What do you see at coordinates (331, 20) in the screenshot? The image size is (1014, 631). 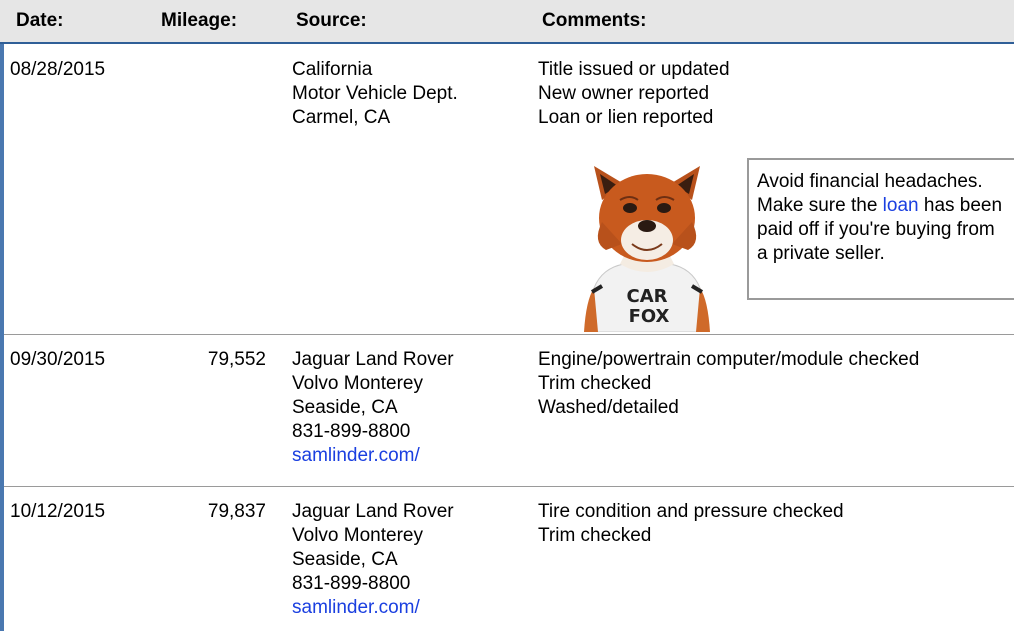 I see `header-source: Source:` at bounding box center [331, 20].